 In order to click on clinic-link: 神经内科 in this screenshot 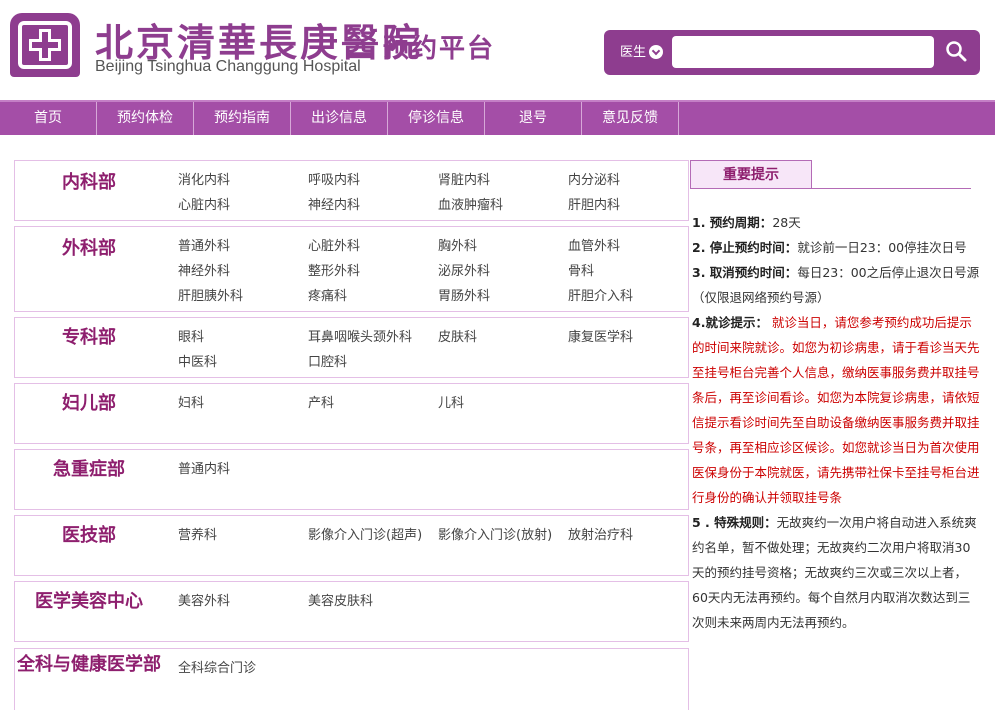, I will do `click(334, 203)`.